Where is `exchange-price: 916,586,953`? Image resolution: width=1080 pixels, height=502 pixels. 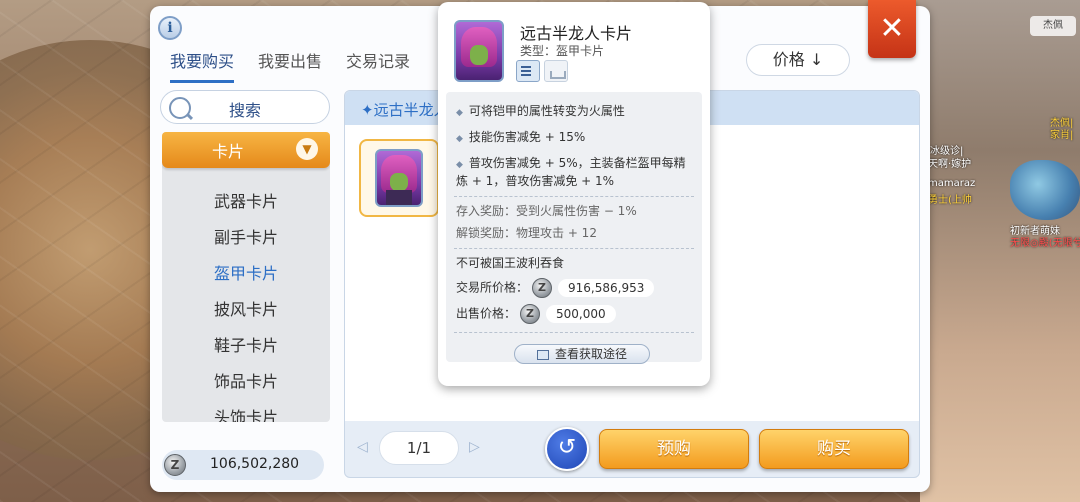
exchange-price: 916,586,953 is located at coordinates (606, 288).